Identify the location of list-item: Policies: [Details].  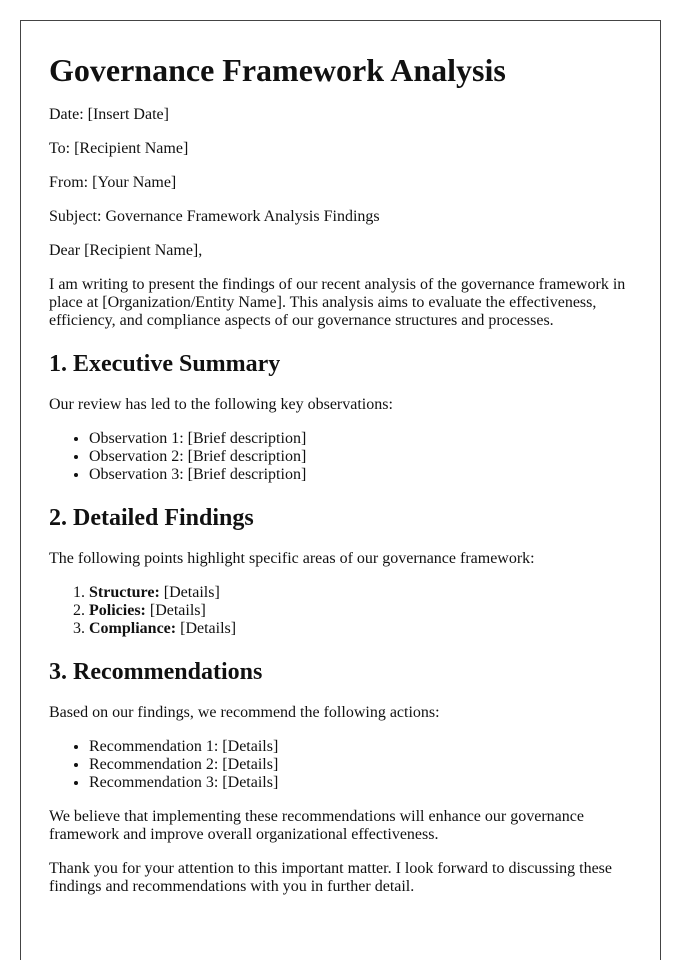
(360, 611).